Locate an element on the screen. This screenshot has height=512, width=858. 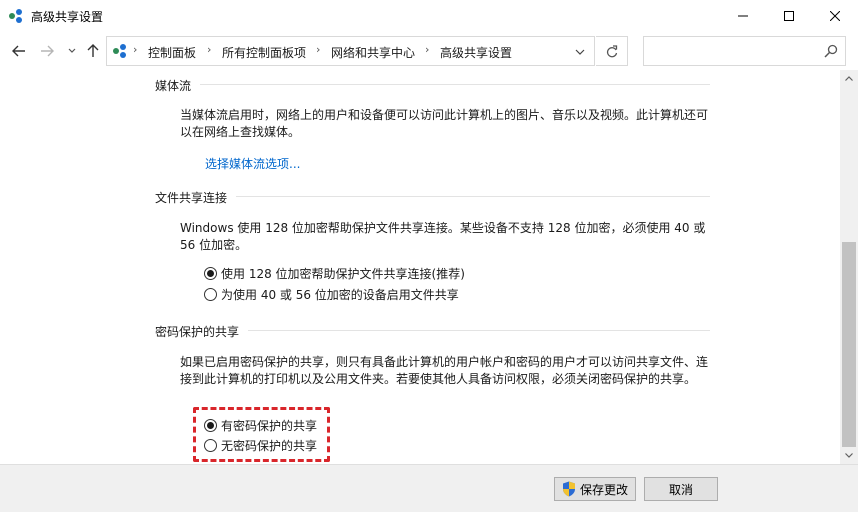
search-input is located at coordinates (744, 51).